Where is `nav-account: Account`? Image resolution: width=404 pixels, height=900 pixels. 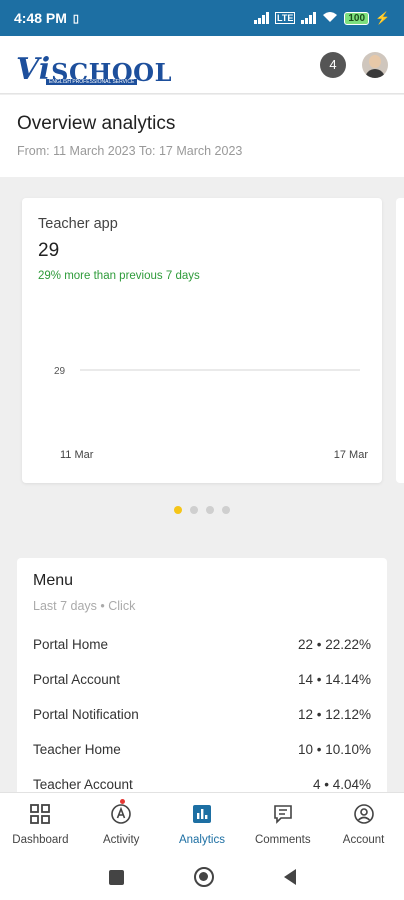
nav-account: Account is located at coordinates (363, 823).